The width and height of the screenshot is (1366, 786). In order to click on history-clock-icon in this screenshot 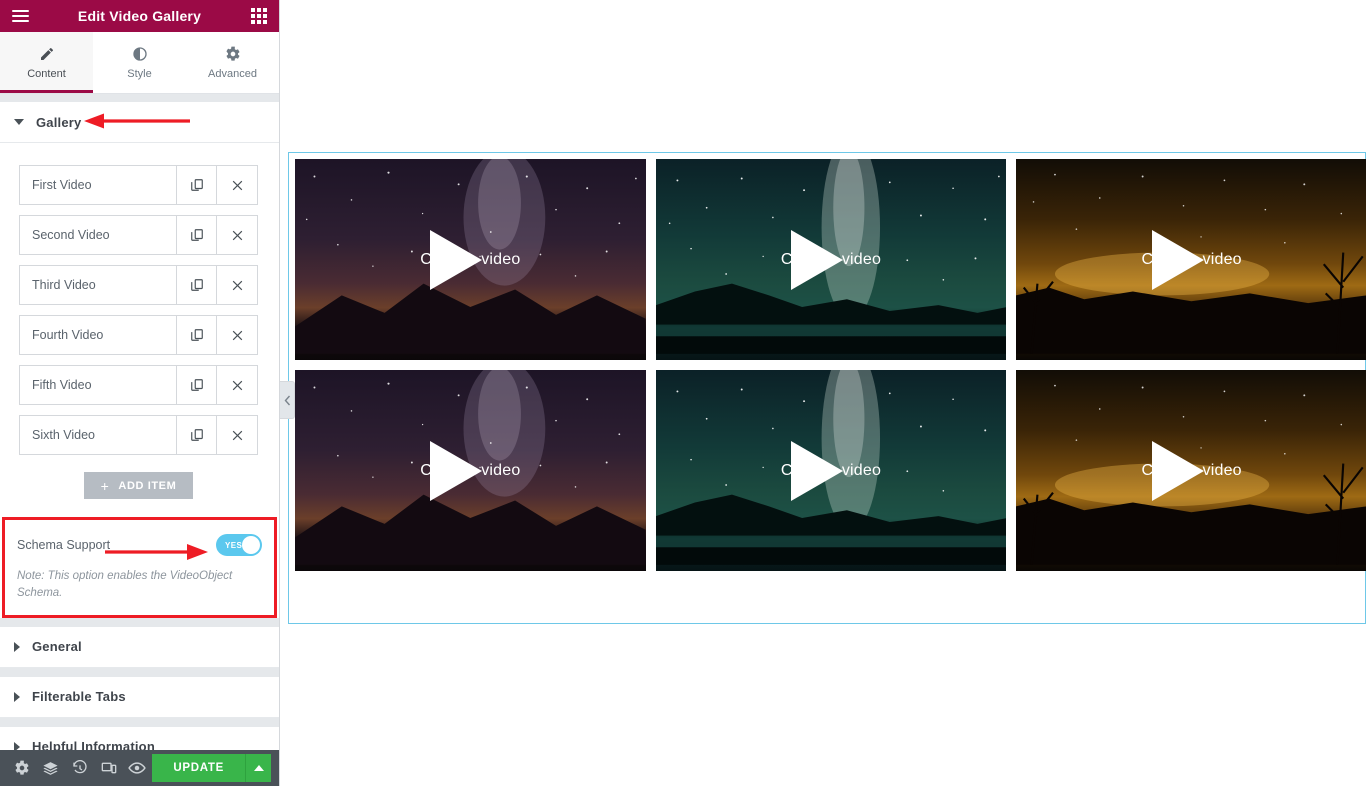, I will do `click(80, 768)`.